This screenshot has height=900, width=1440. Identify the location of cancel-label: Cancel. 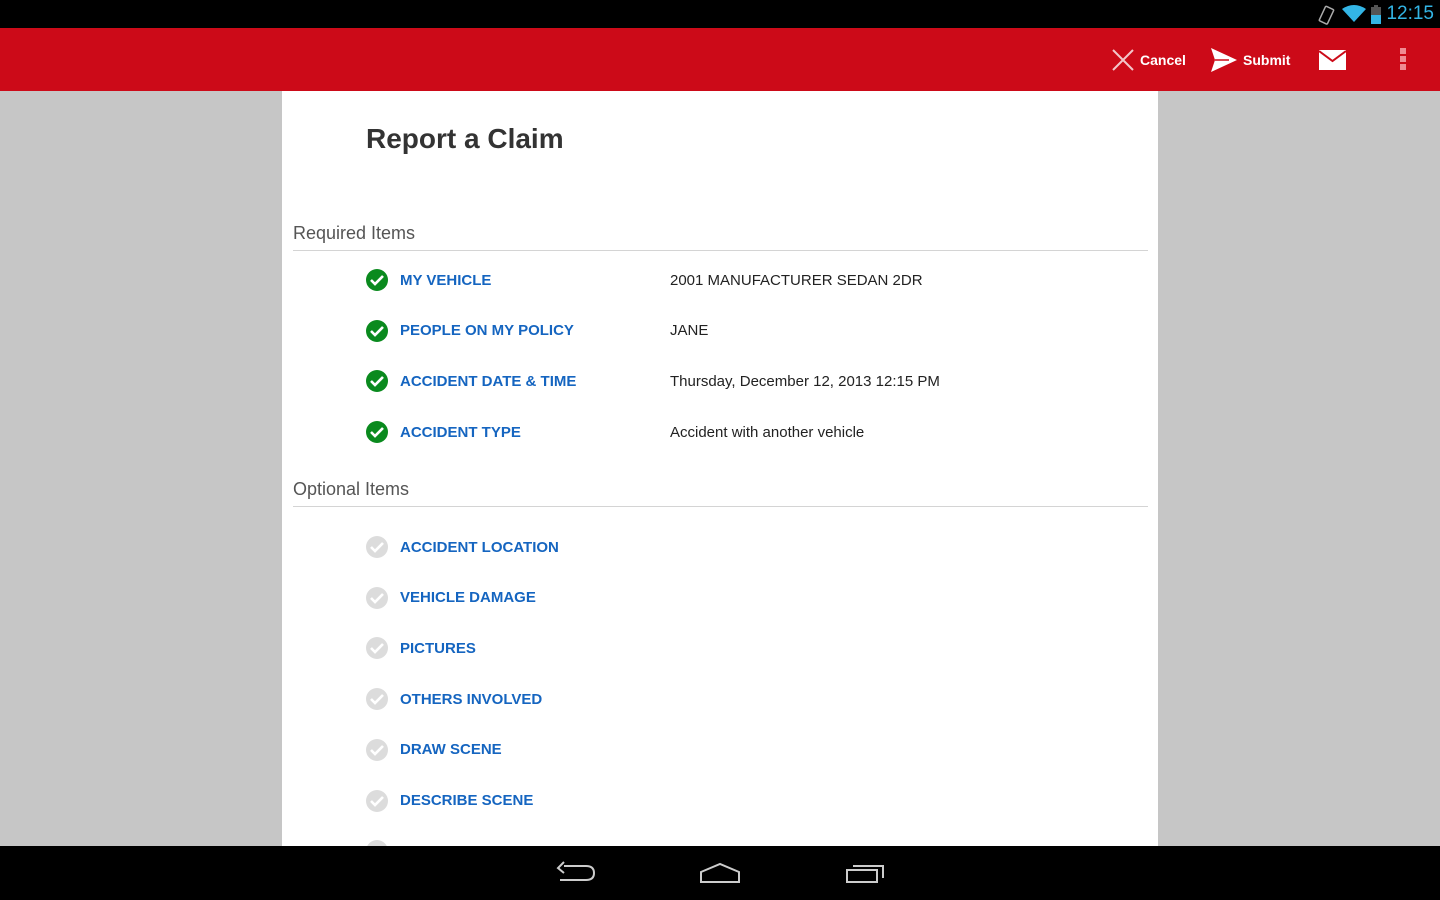
(1163, 59).